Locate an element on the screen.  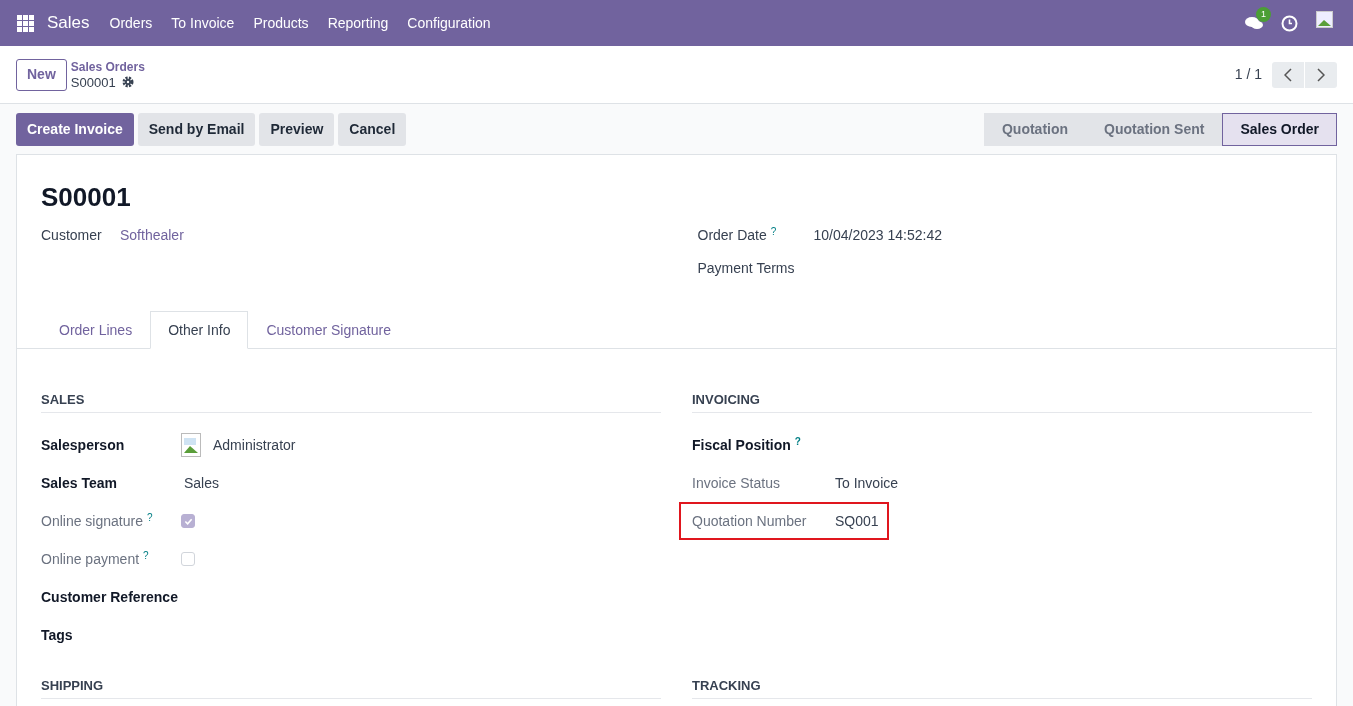
record-title: S00001 is located at coordinates (86, 197).